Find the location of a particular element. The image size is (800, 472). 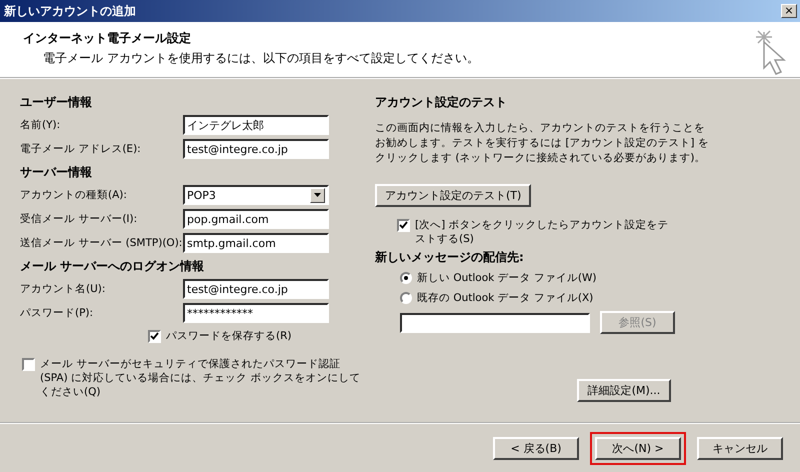

radio-label: 新しい Outlook データ ファイル(W) is located at coordinates (506, 278).